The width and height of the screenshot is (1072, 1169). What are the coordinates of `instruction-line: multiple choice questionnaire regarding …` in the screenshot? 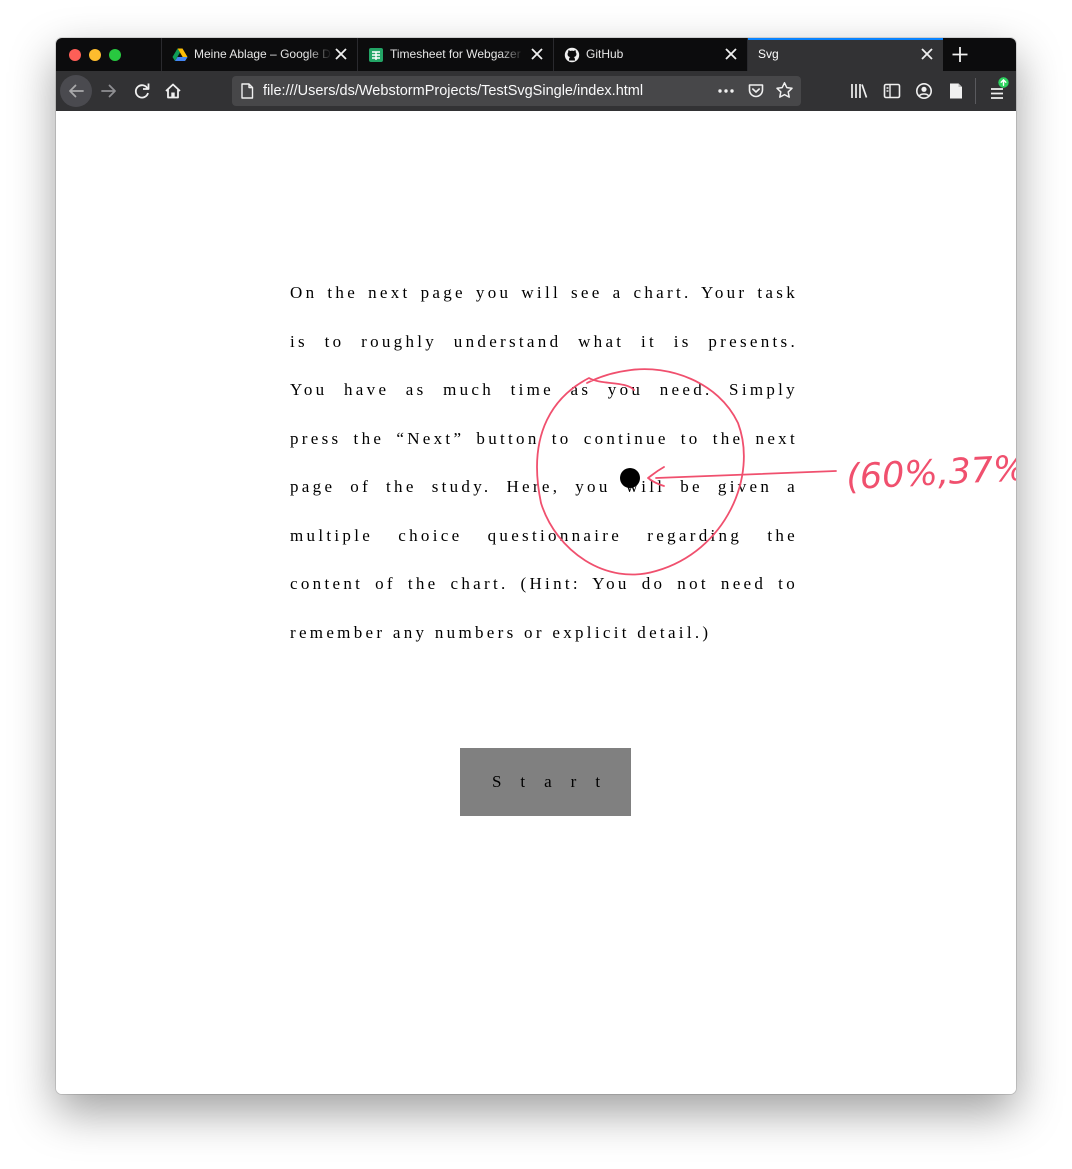 It's located at (544, 535).